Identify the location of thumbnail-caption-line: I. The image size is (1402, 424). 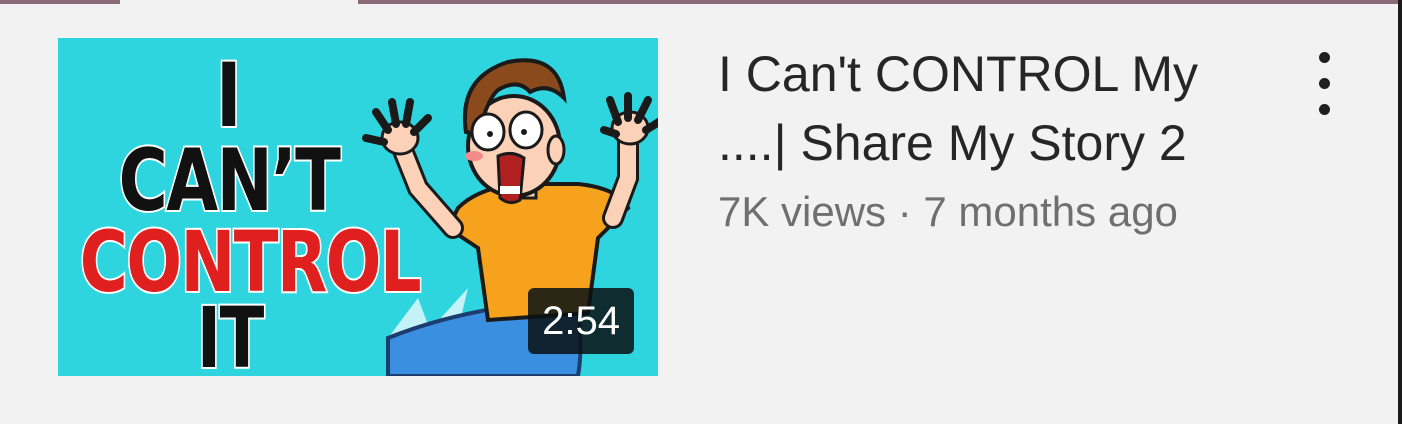
(228, 95).